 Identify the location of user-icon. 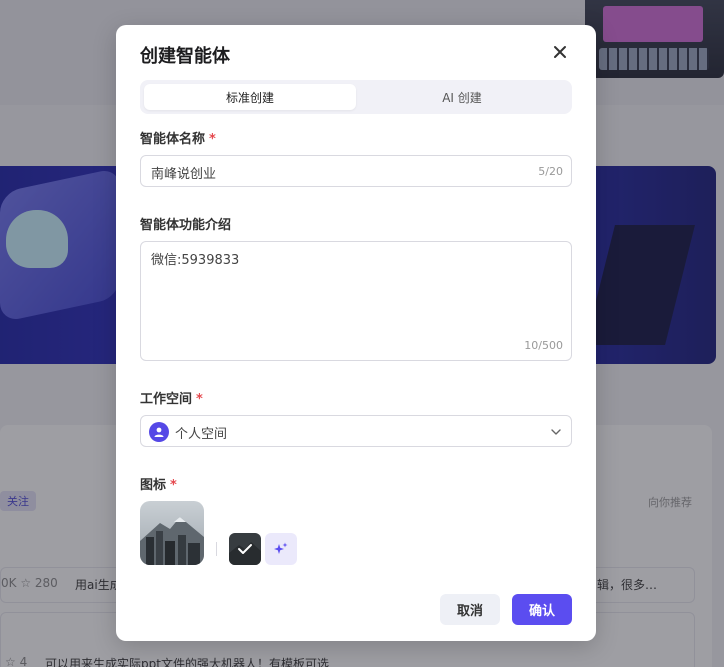
(159, 432).